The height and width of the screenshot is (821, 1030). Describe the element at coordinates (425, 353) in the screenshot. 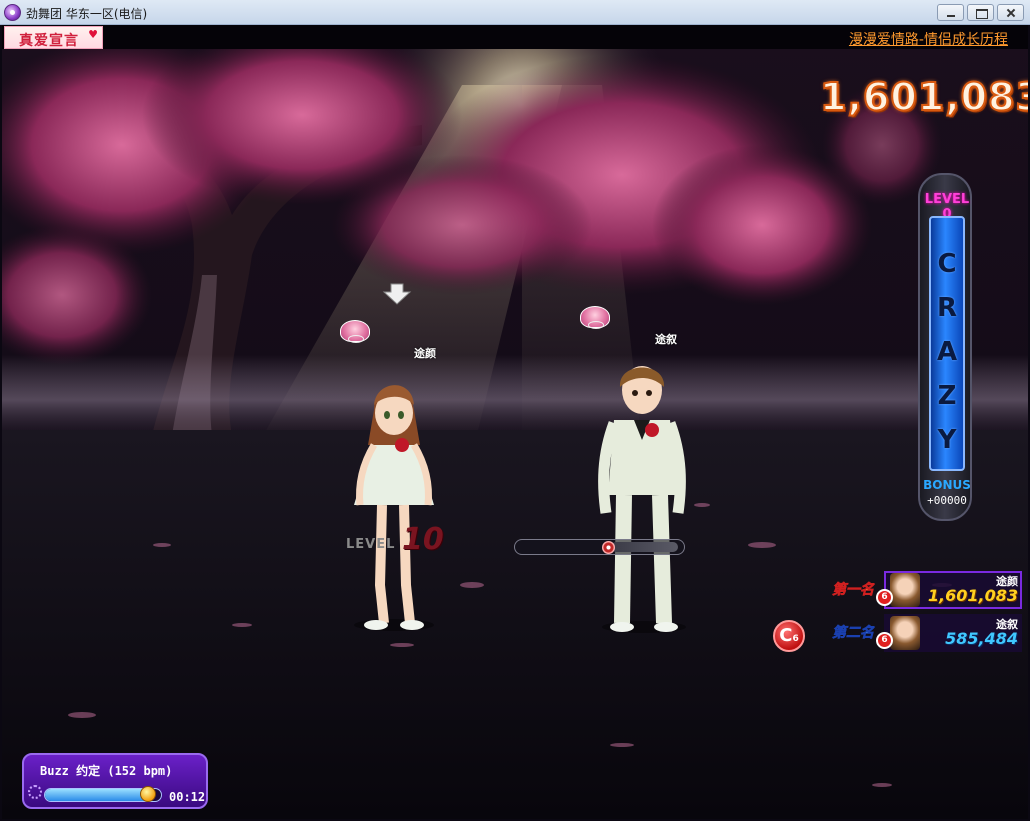

I see `player-name-tag: 途颜` at that location.